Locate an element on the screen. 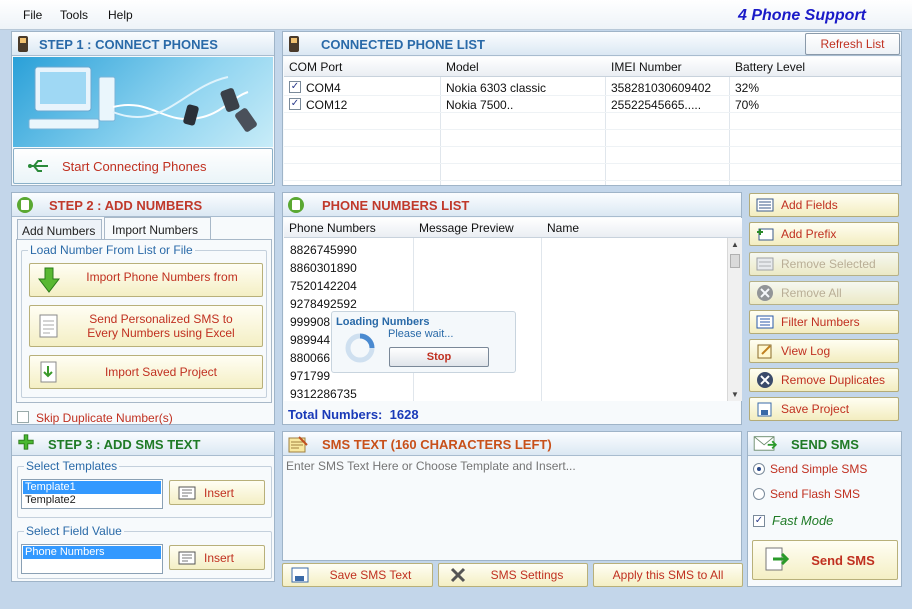 The height and width of the screenshot is (609, 912). list-item: 8860301890 is located at coordinates (323, 268).